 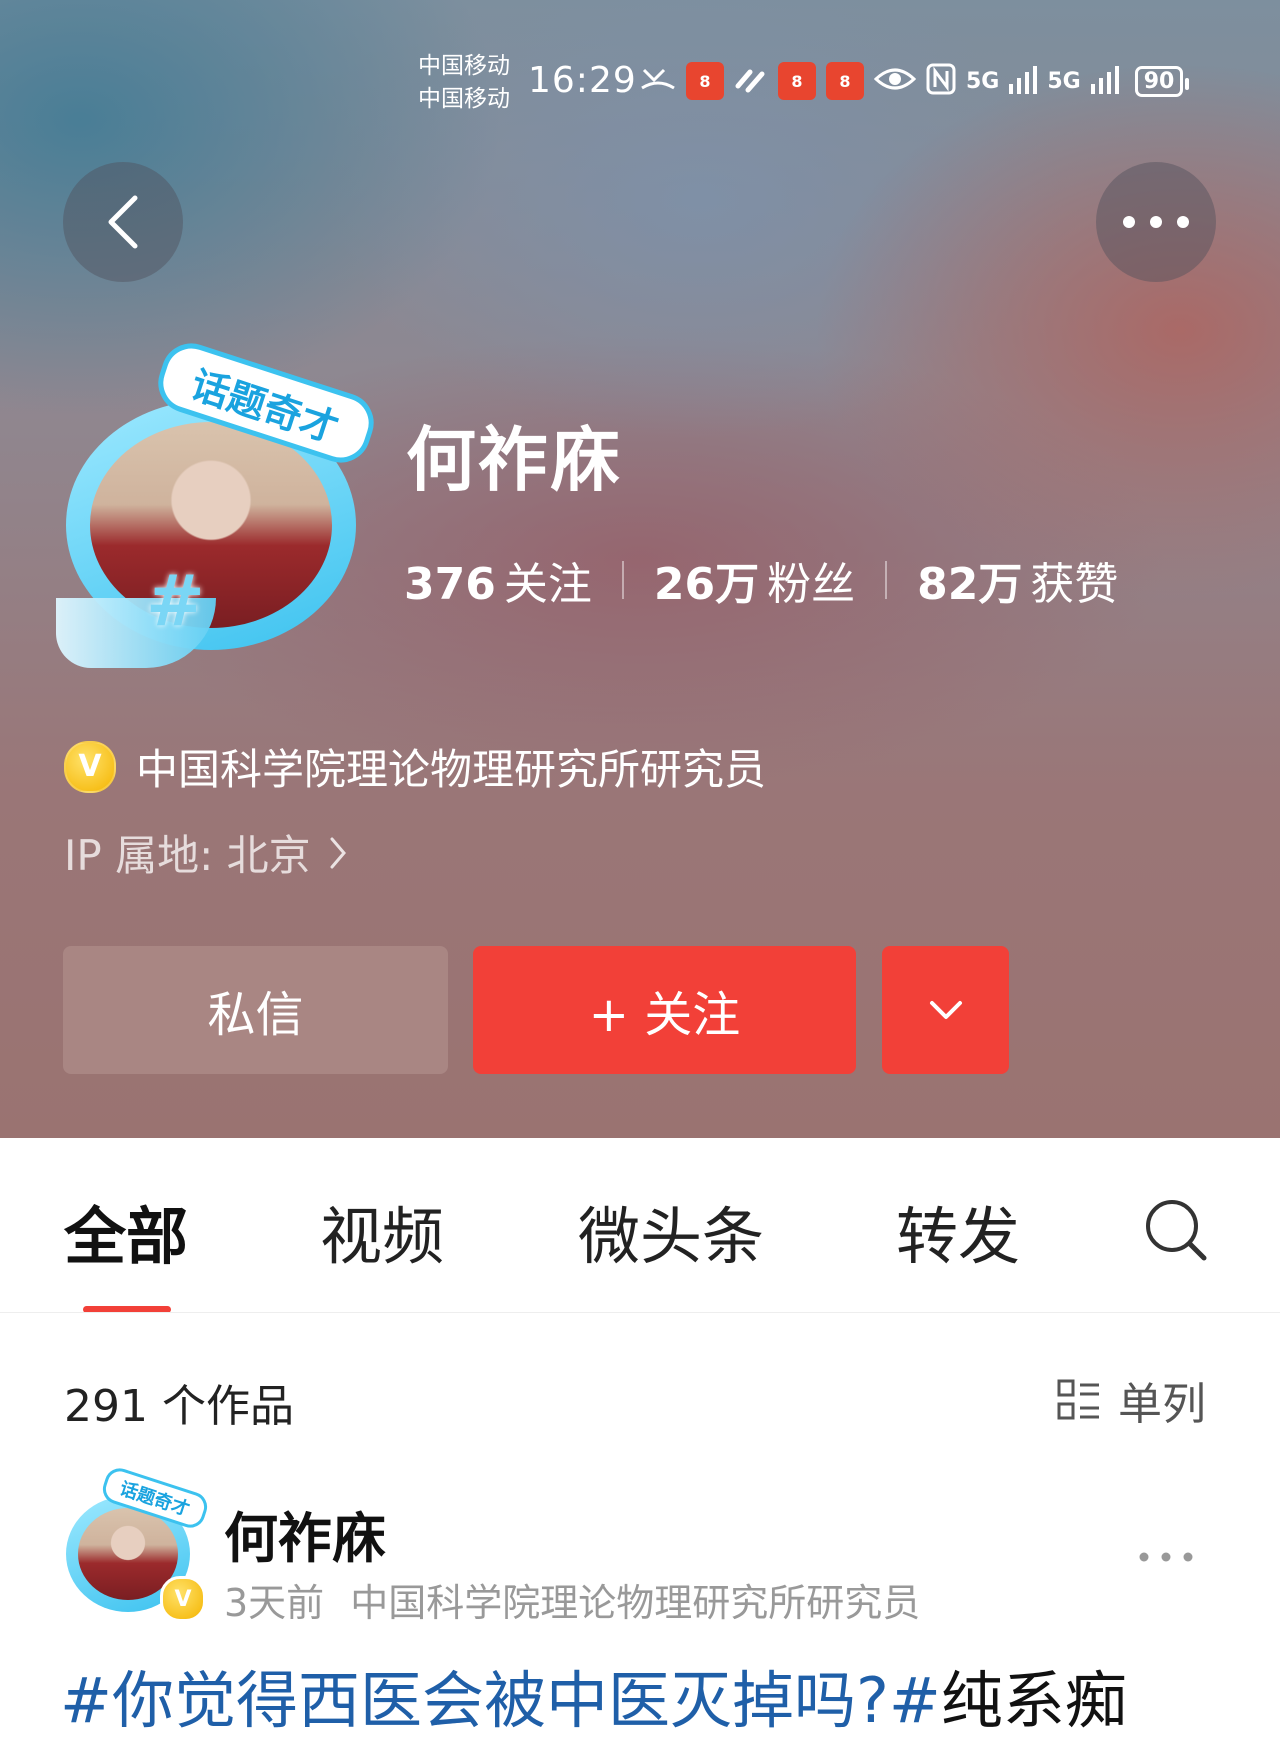 I want to click on post-topic-link: #你觉得西医会被中医灭掉吗?#, so click(x=500, y=1700).